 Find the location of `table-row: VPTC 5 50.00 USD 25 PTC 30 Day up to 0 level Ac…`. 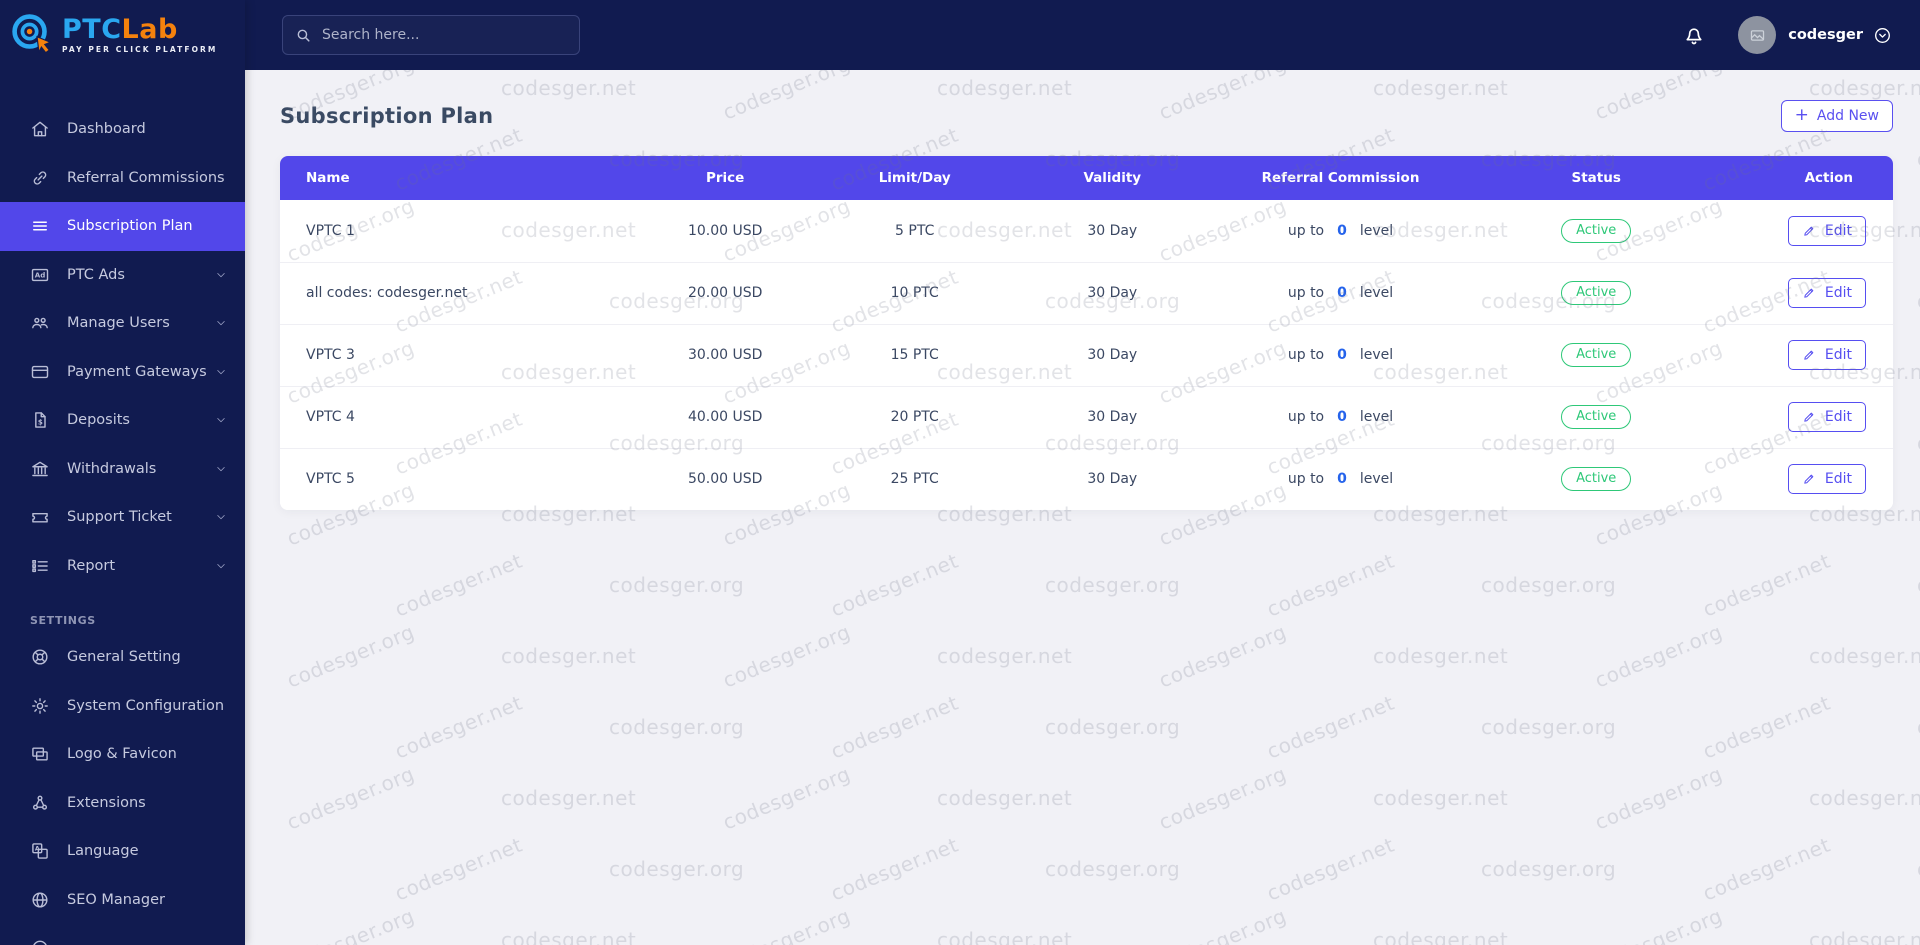

table-row: VPTC 5 50.00 USD 25 PTC 30 Day up to 0 level Ac… is located at coordinates (1086, 478).